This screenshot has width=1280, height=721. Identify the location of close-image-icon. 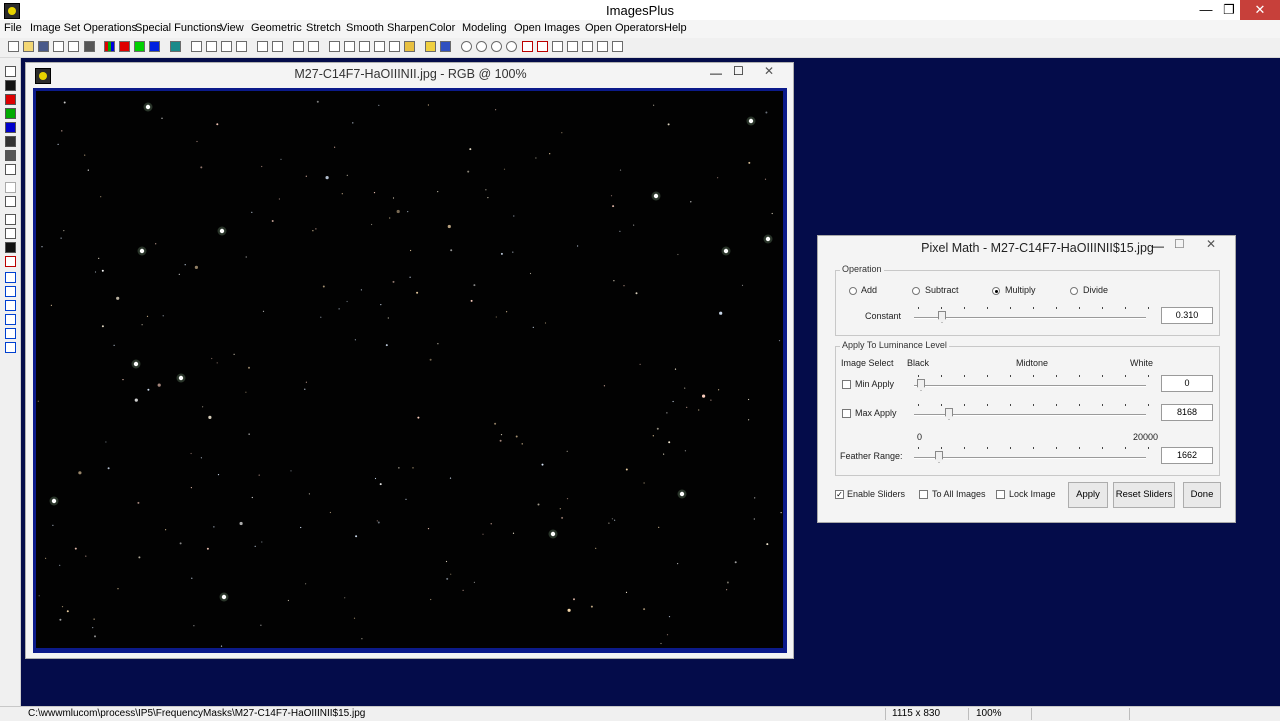
(58, 46).